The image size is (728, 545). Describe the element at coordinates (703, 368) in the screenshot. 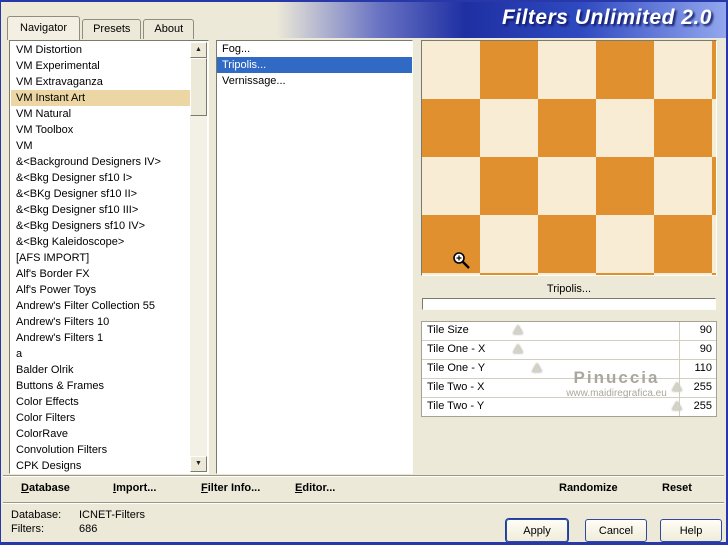

I see `param-value: 110` at that location.